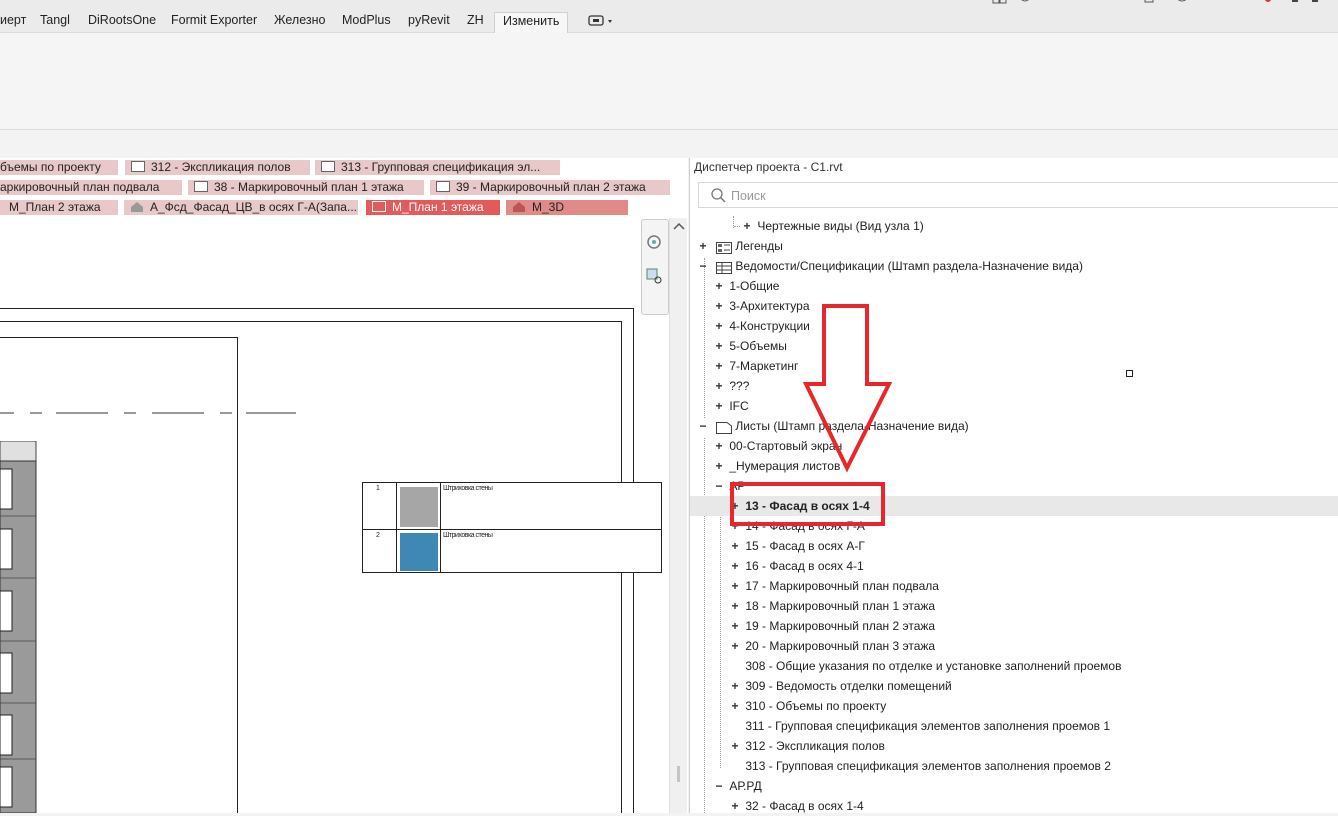  I want to click on annotation-highlight-box, so click(807, 504).